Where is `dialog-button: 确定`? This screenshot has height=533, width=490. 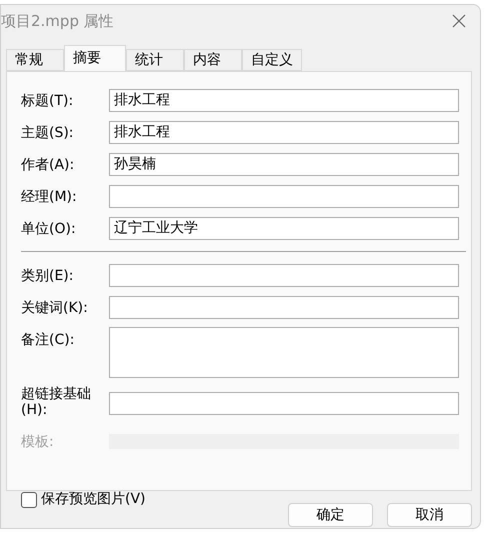 dialog-button: 确定 is located at coordinates (330, 515).